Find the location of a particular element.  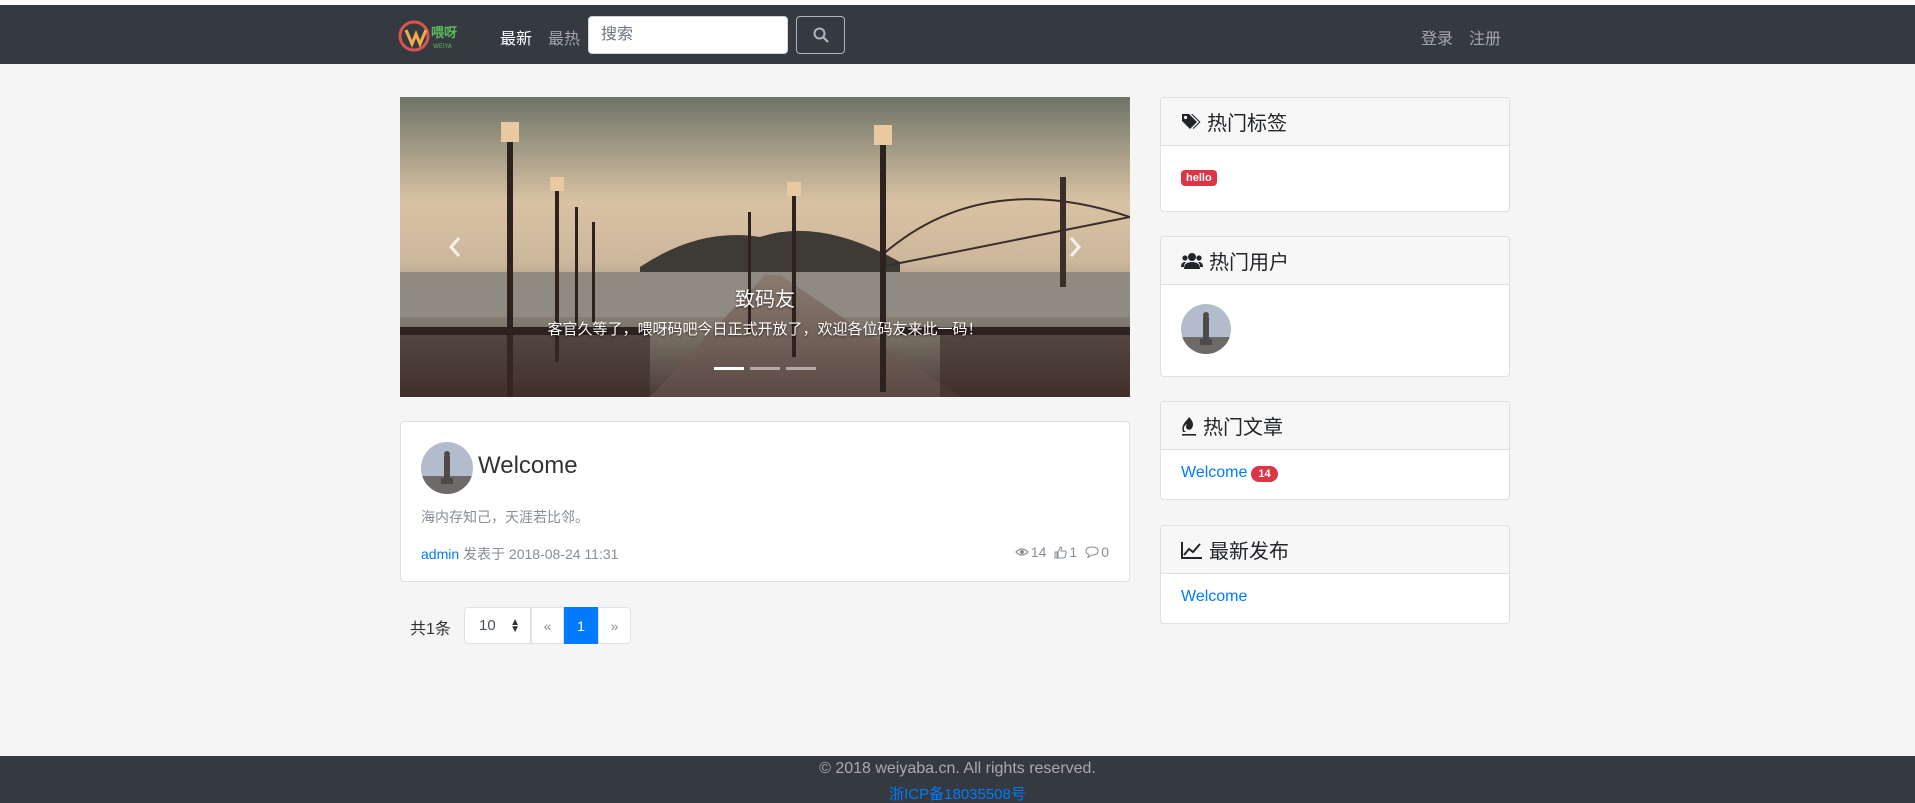

post-stats: 14 1 0 is located at coordinates (1061, 552).